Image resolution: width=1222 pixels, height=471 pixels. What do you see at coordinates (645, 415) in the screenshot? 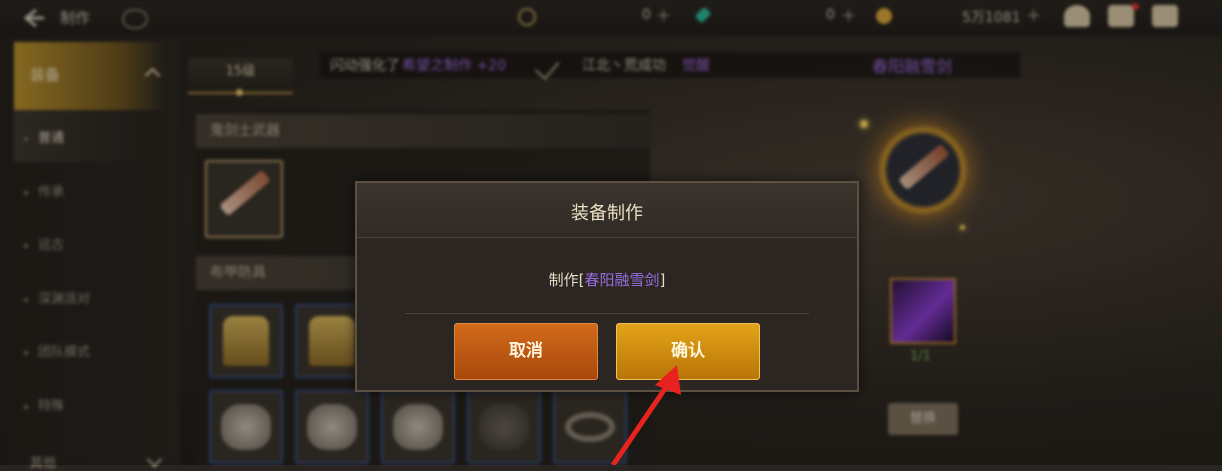
I see `red-arrow-annotation` at bounding box center [645, 415].